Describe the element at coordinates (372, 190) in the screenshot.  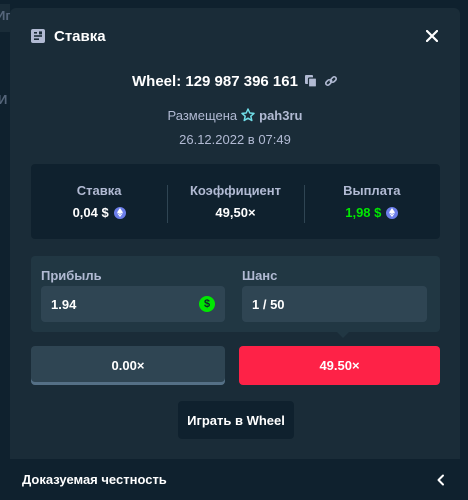
I see `payout-label: Выплата` at that location.